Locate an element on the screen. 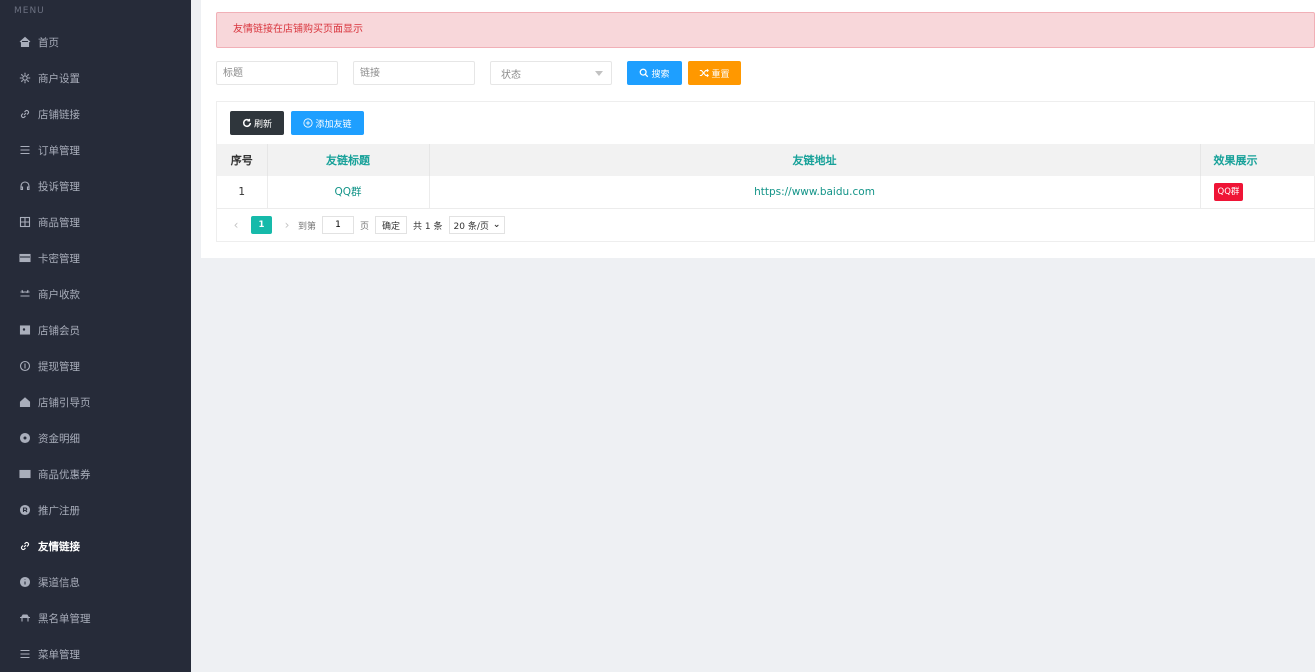 The image size is (1315, 672). gear-icon is located at coordinates (25, 78).